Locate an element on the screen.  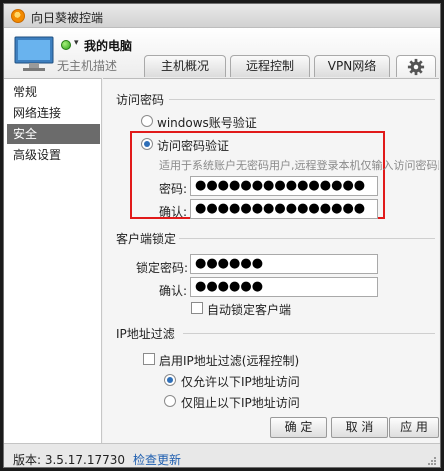
allow-ip-radio is located at coordinates (170, 380).